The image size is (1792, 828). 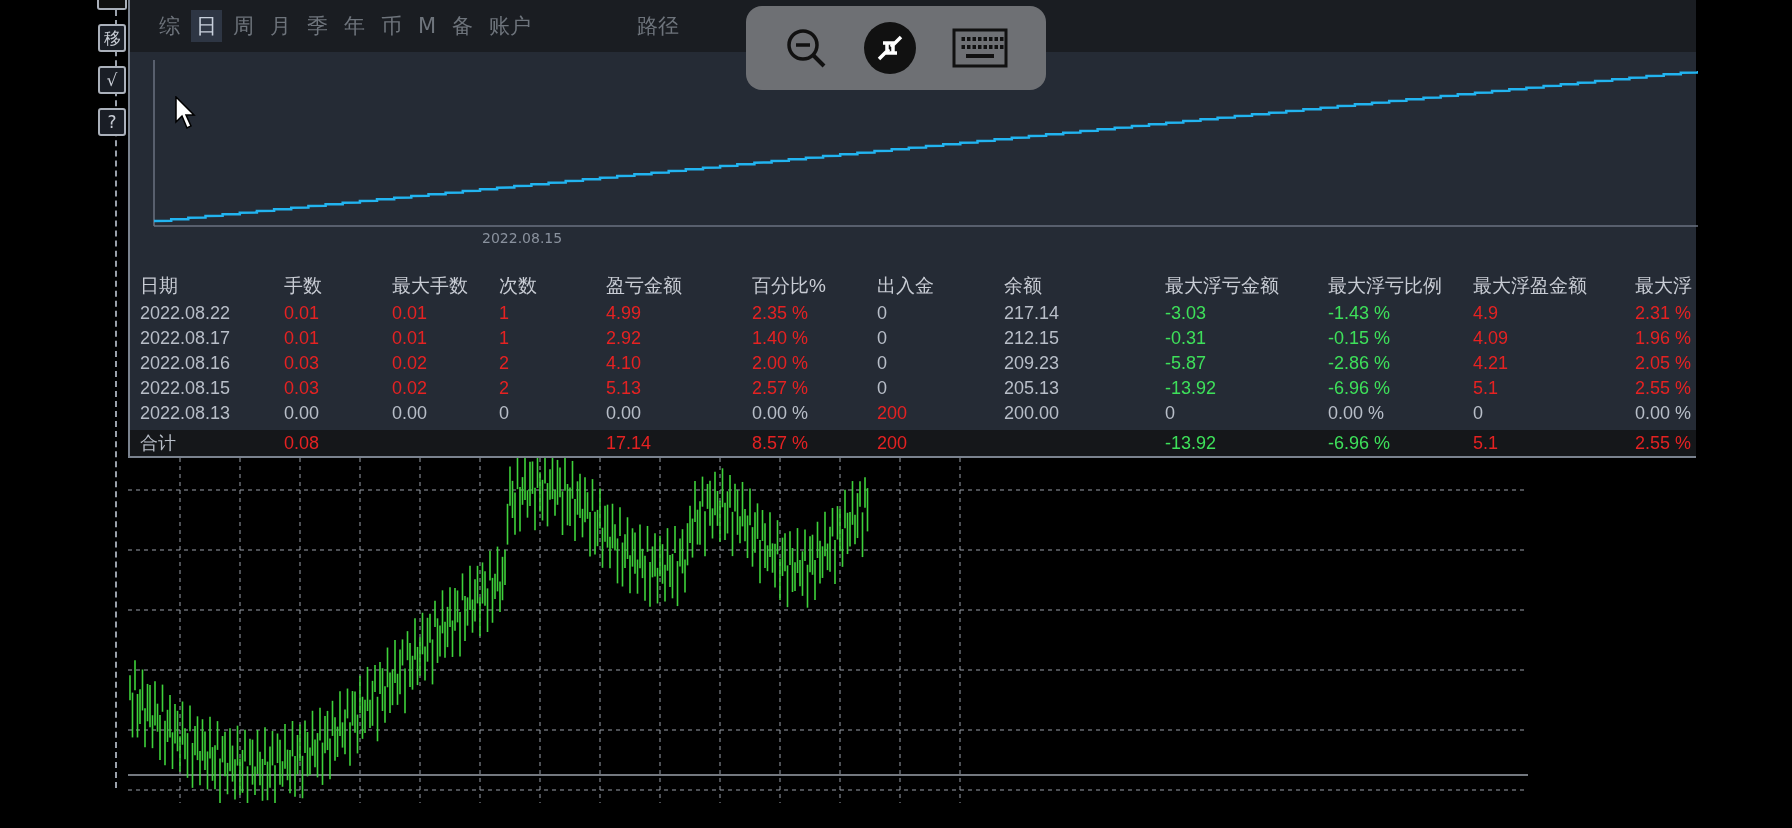 What do you see at coordinates (1360, 363) in the screenshot?
I see `table-cell-text: -2.86 %` at bounding box center [1360, 363].